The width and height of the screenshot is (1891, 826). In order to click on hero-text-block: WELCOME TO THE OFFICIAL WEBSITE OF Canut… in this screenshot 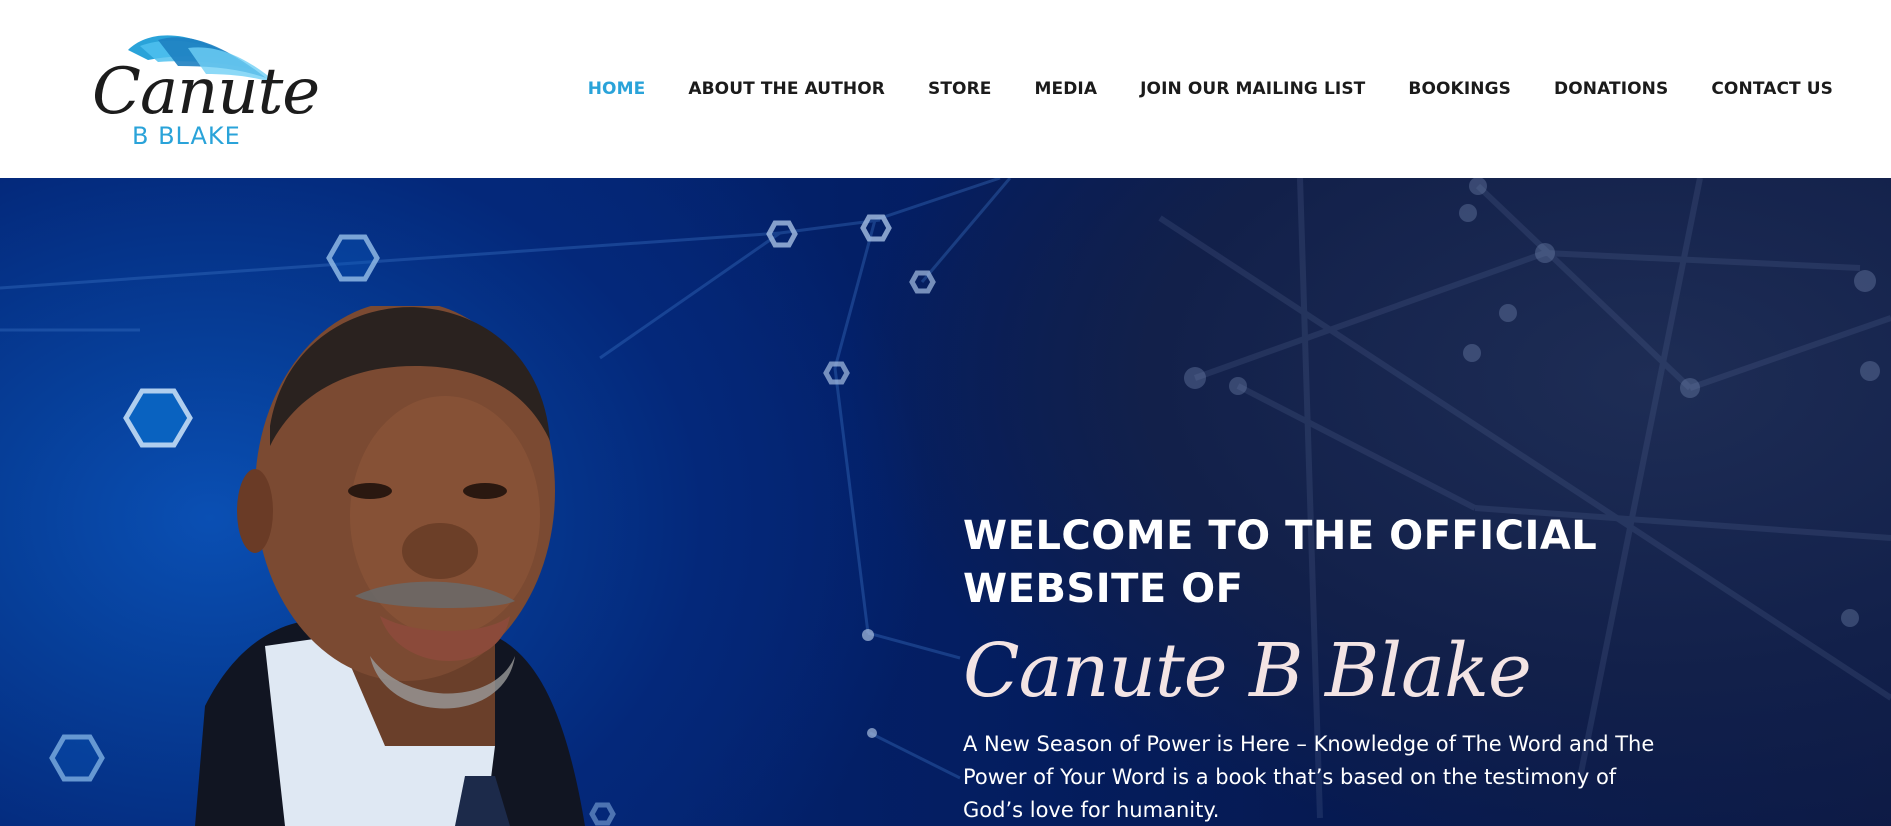, I will do `click(1313, 668)`.